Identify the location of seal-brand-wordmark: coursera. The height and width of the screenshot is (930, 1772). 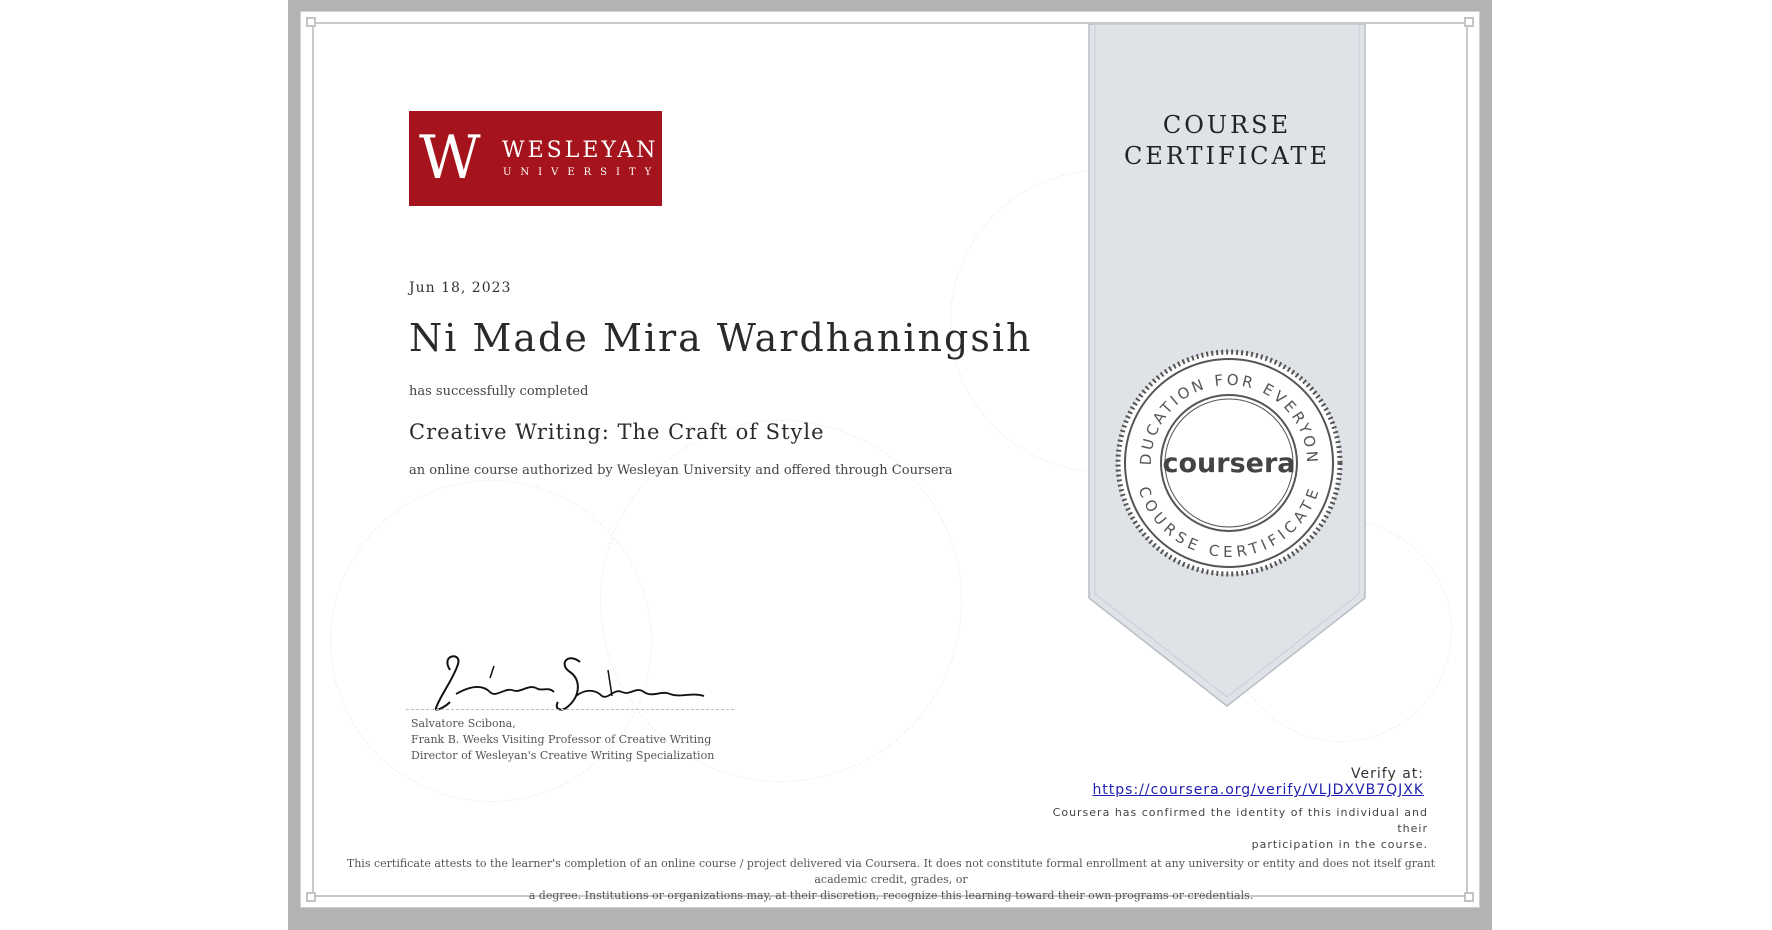
(1228, 463).